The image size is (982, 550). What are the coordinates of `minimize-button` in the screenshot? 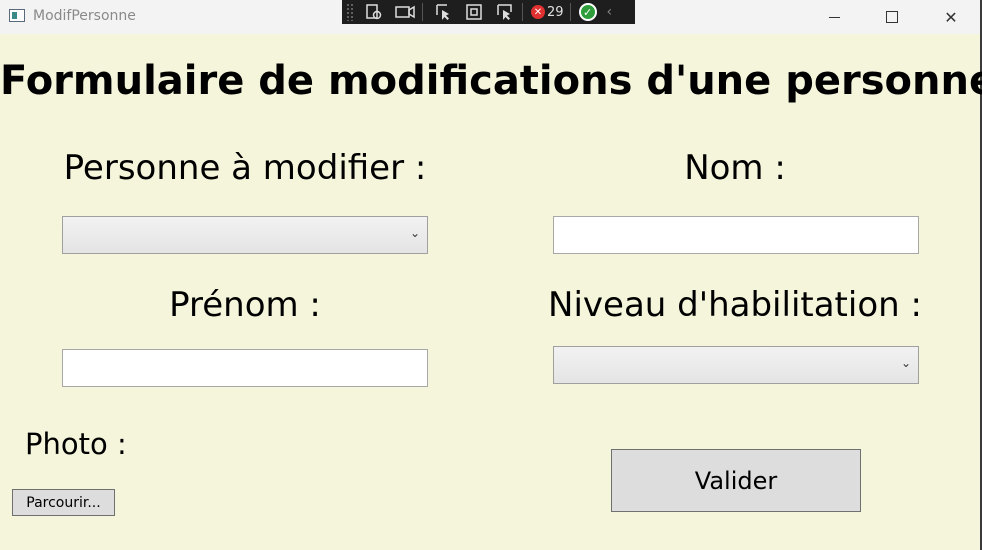 It's located at (834, 17).